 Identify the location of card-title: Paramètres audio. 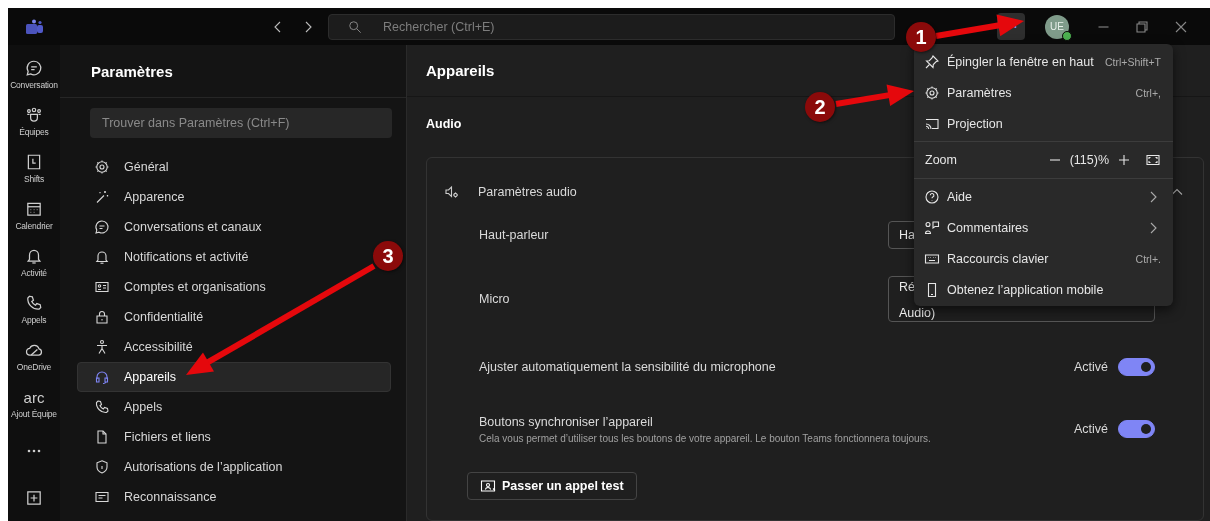
(527, 192).